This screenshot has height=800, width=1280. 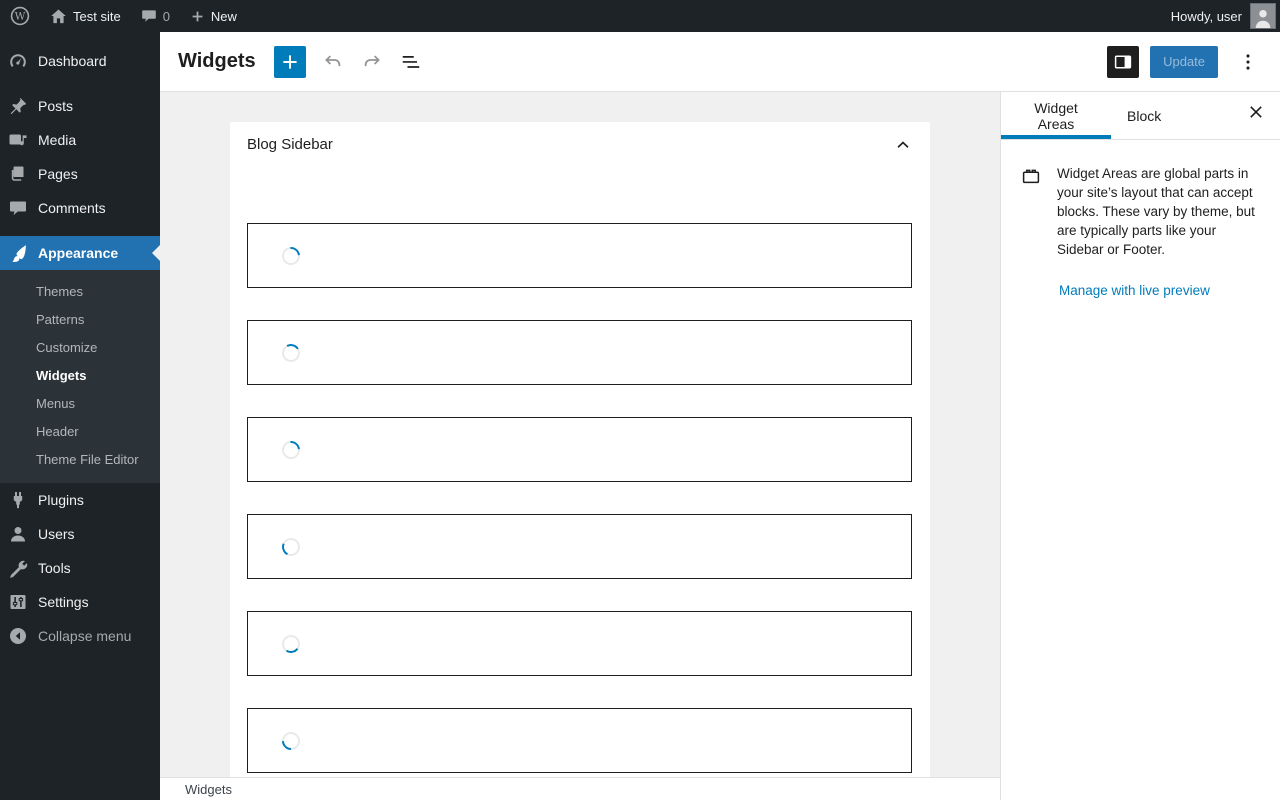 I want to click on block-inserter-button, so click(x=289, y=61).